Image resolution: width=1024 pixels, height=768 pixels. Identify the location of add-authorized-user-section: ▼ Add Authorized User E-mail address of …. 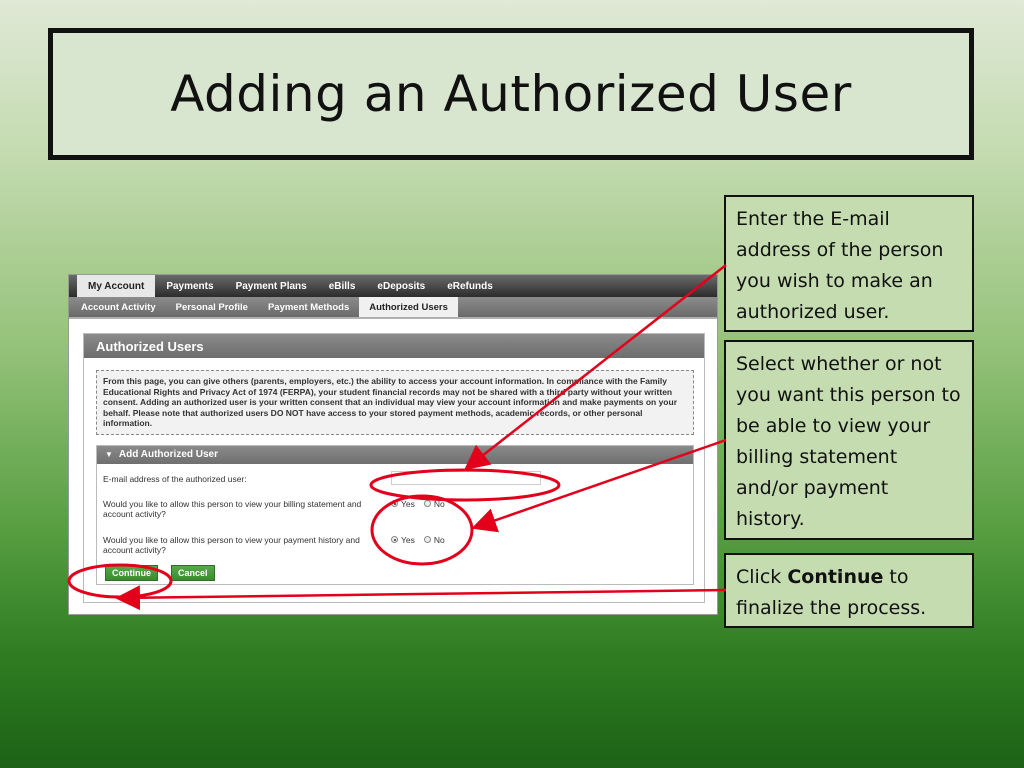
(395, 514).